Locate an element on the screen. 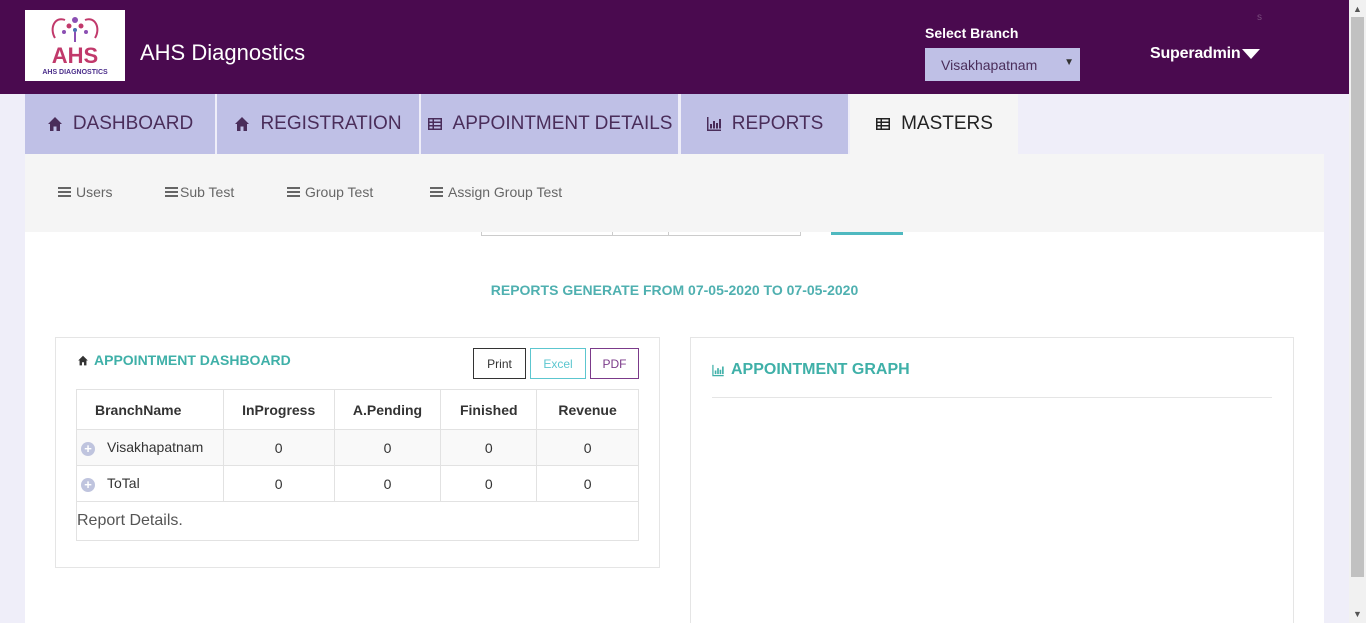  panel-title: APPOINTMENT DASHBOARD is located at coordinates (184, 360).